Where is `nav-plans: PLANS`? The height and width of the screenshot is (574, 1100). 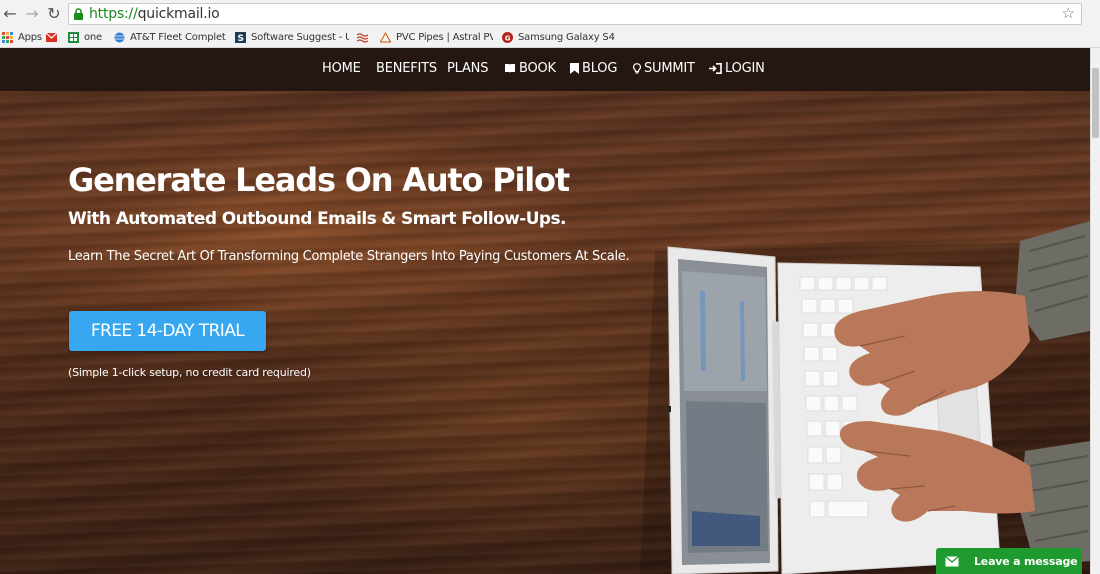 nav-plans: PLANS is located at coordinates (467, 68).